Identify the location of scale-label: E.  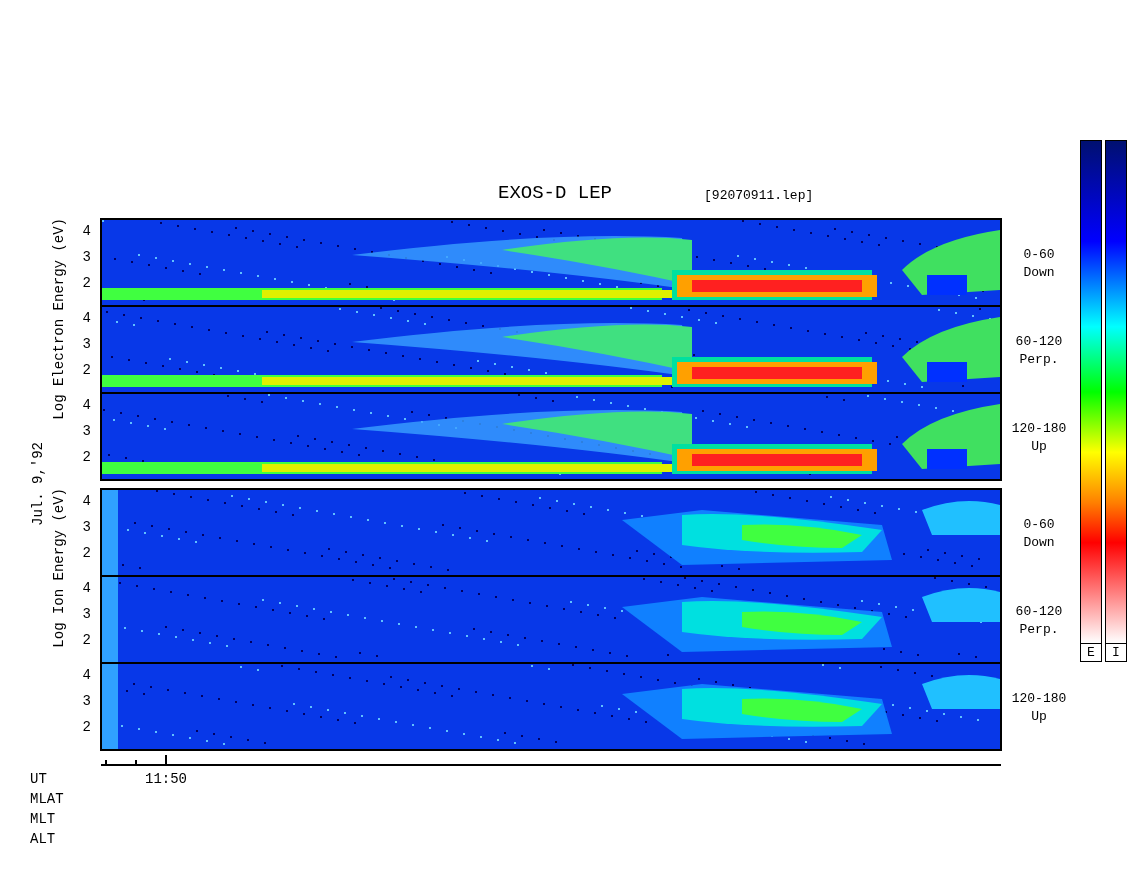
(1091, 652).